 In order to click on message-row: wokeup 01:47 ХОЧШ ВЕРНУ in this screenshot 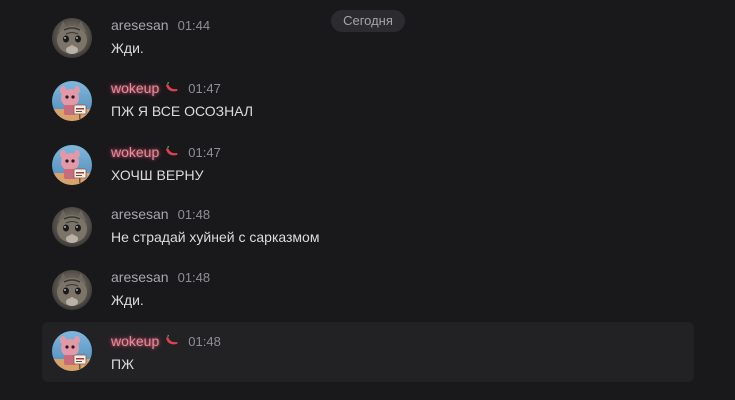, I will do `click(368, 170)`.